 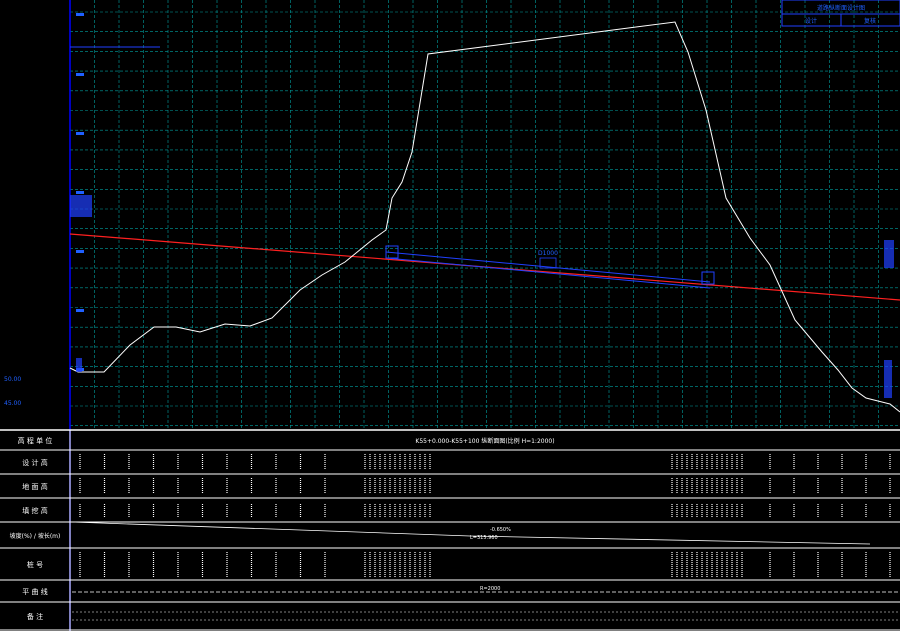 I want to click on left-label-1: 50.00, so click(x=12, y=379).